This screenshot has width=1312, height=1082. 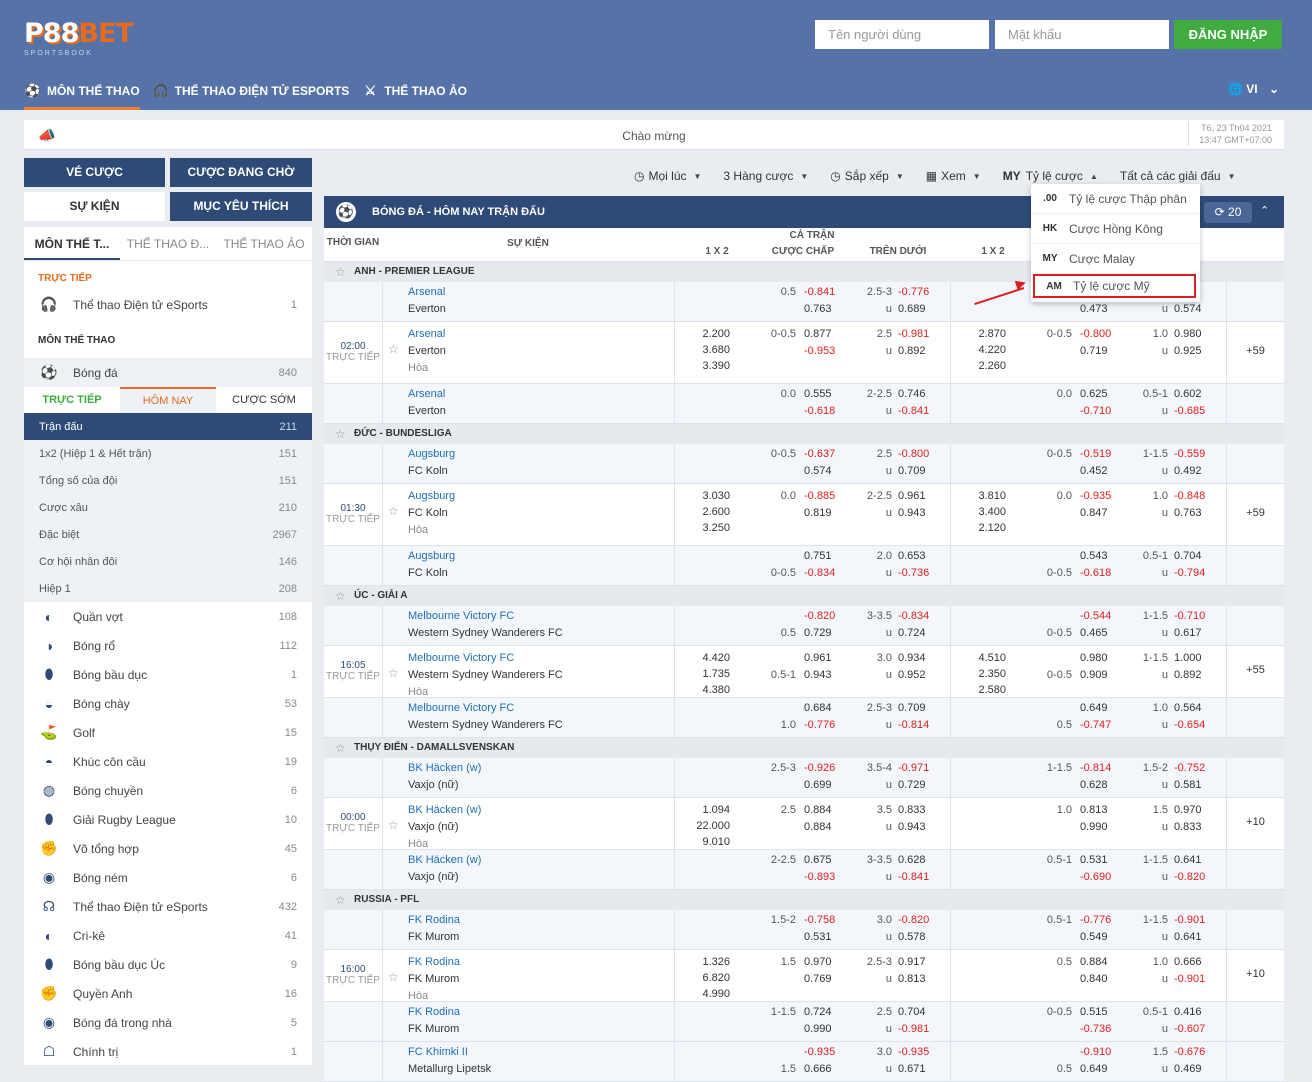 I want to click on odds-1x2: 3.680, so click(x=702, y=350).